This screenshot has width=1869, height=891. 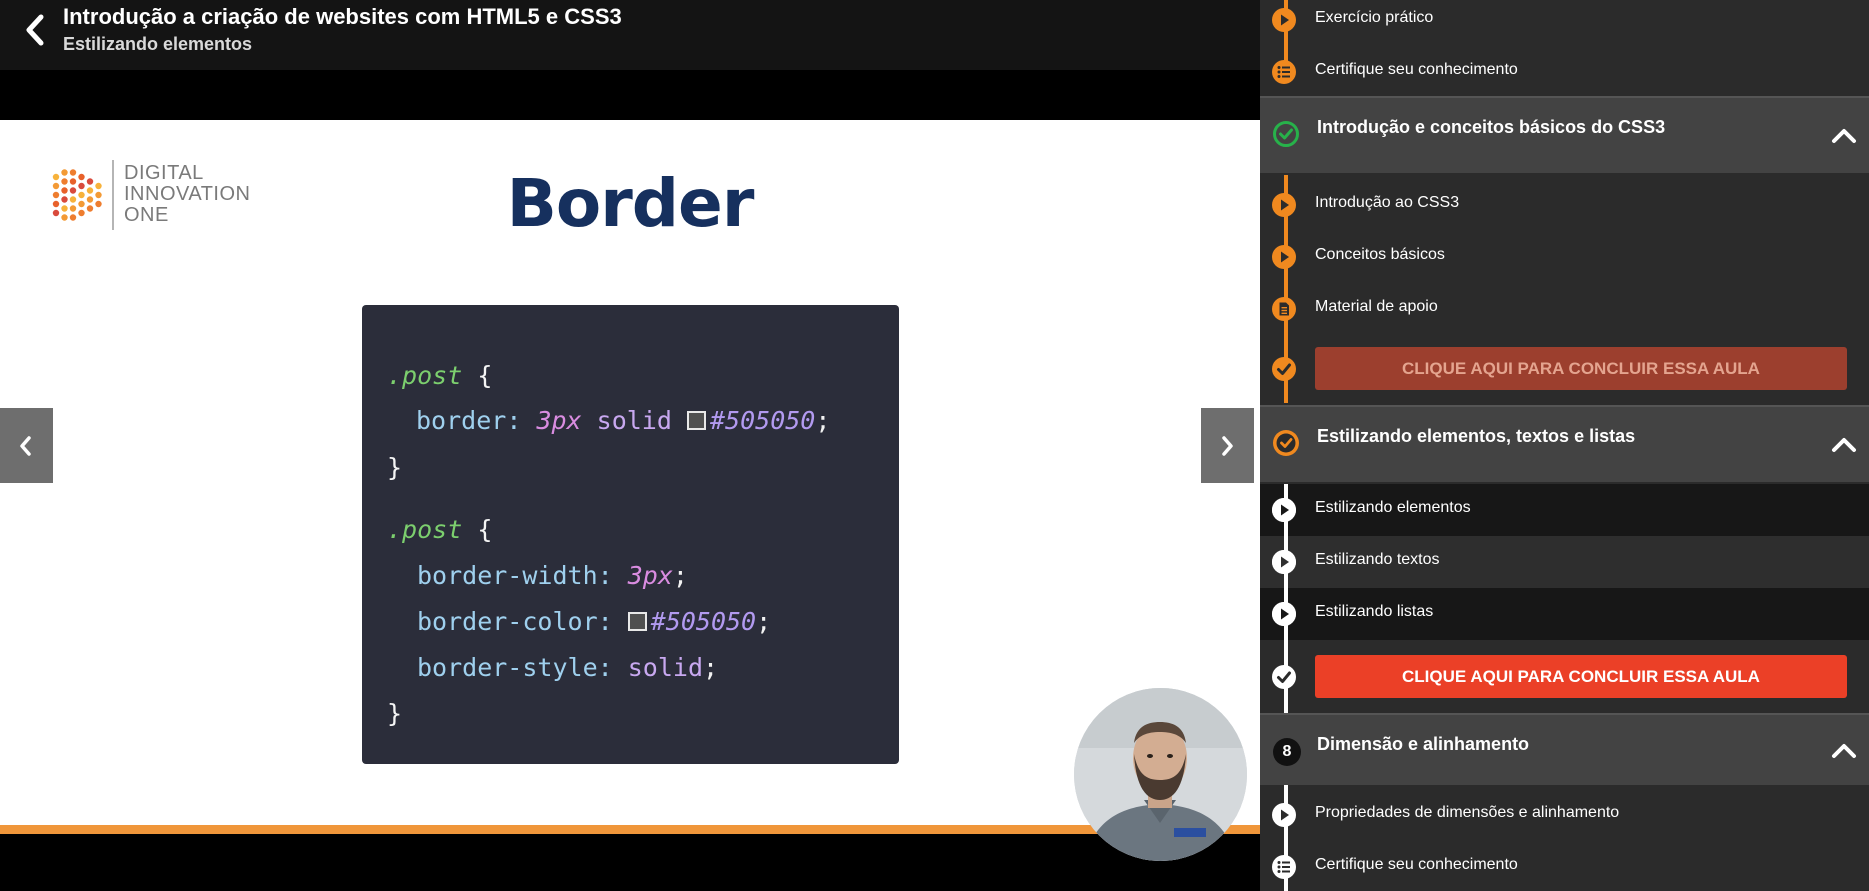 I want to click on section-header-estilizando: Estilizando elementos, textos e listas, so click(x=1564, y=444).